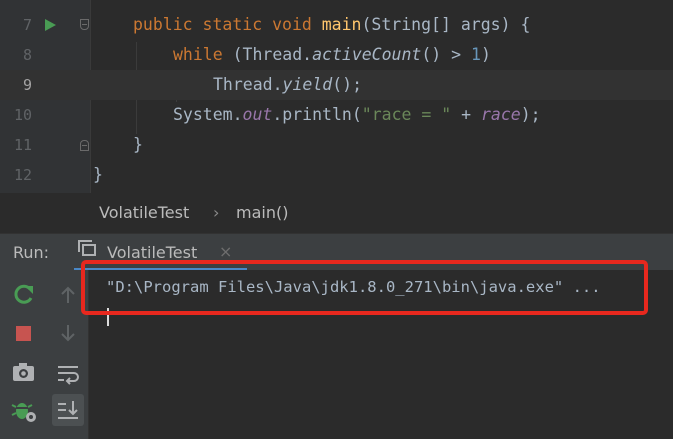 Image resolution: width=673 pixels, height=439 pixels. I want to click on rerun-icon, so click(23, 294).